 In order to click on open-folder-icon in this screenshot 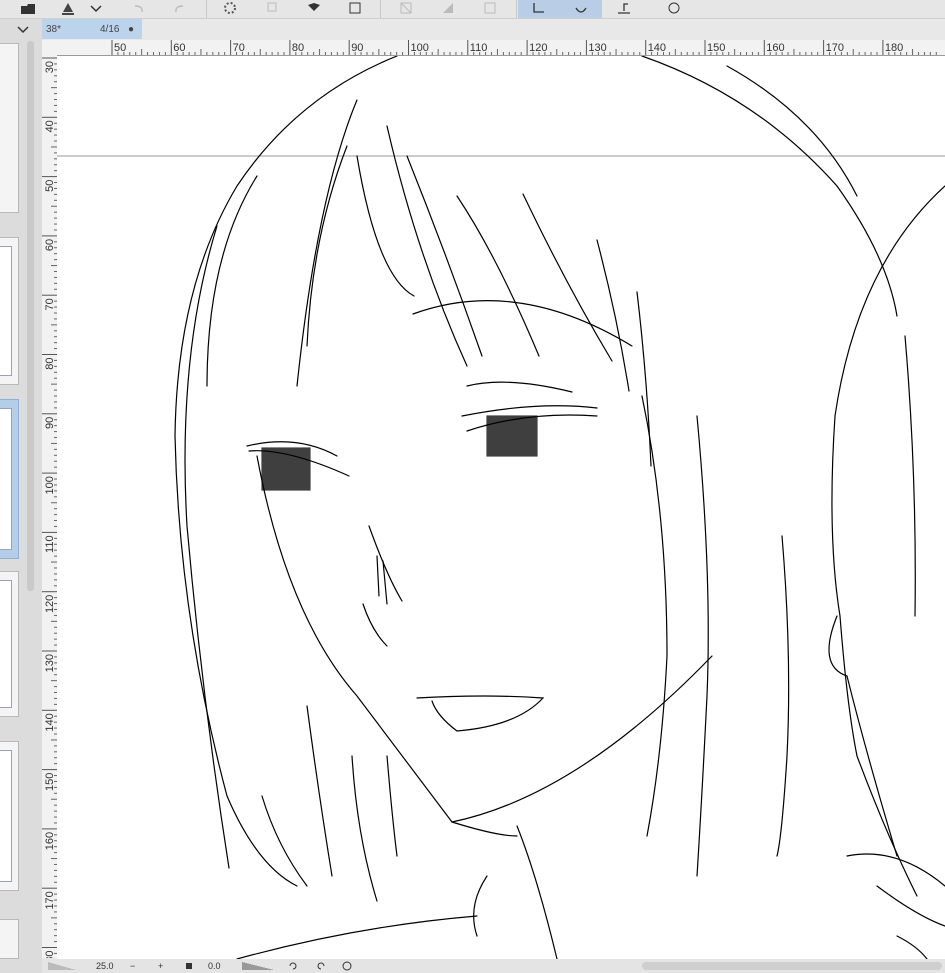, I will do `click(28, 9)`.